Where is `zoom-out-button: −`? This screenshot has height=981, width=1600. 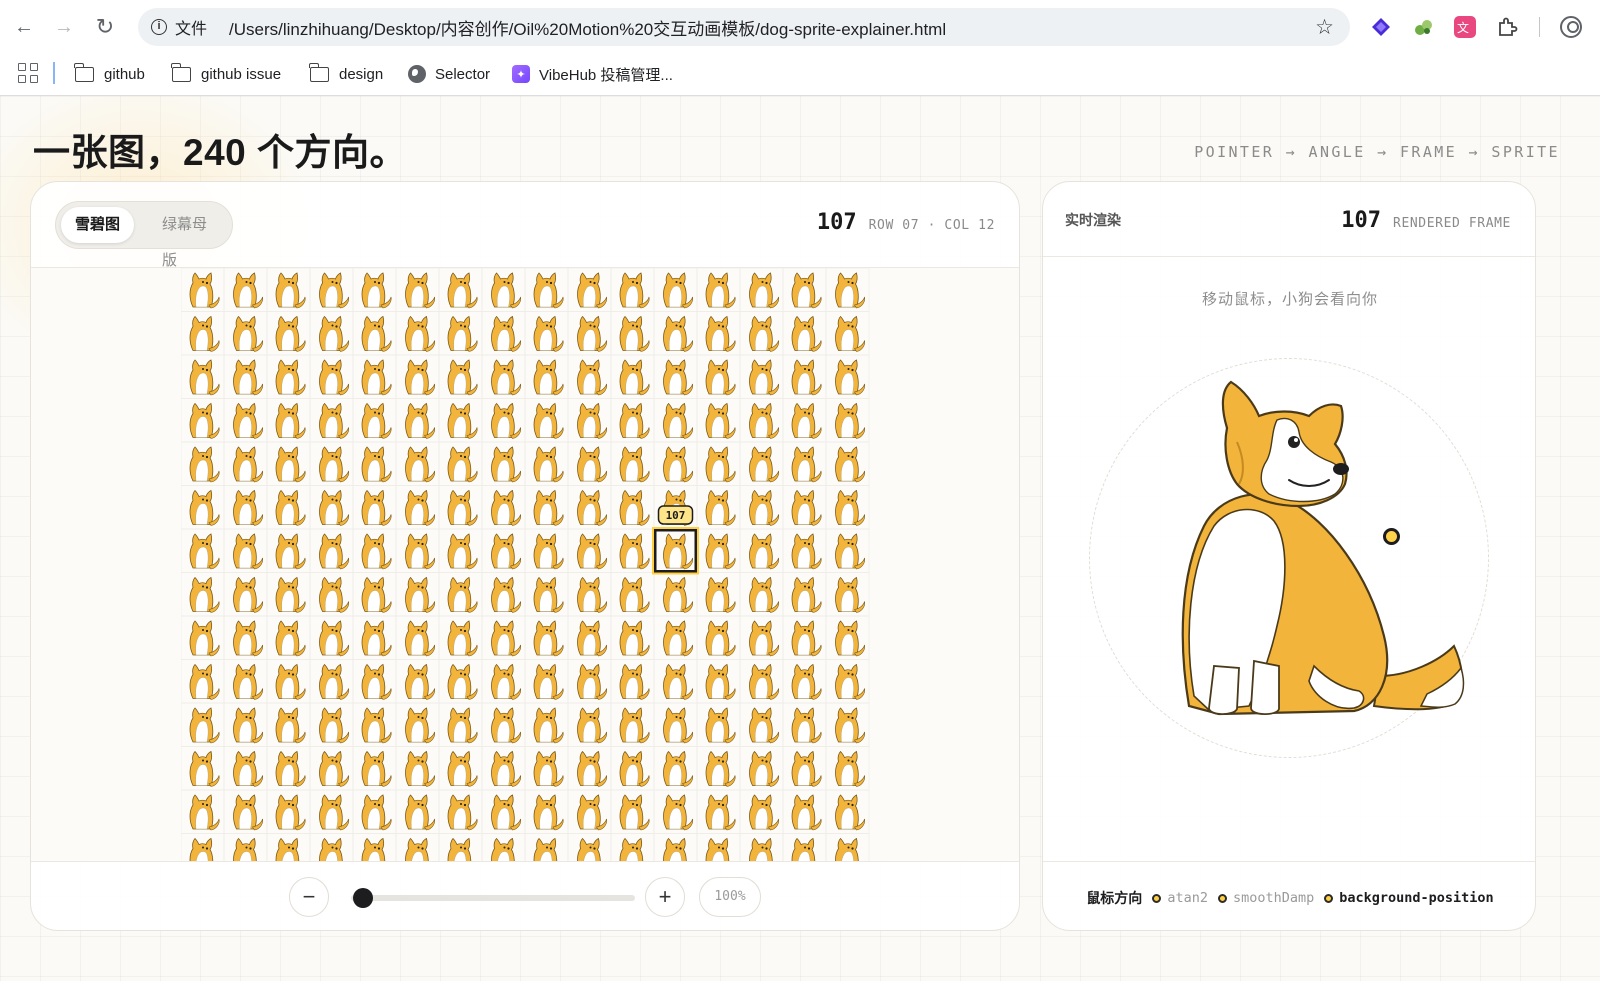 zoom-out-button: − is located at coordinates (309, 897).